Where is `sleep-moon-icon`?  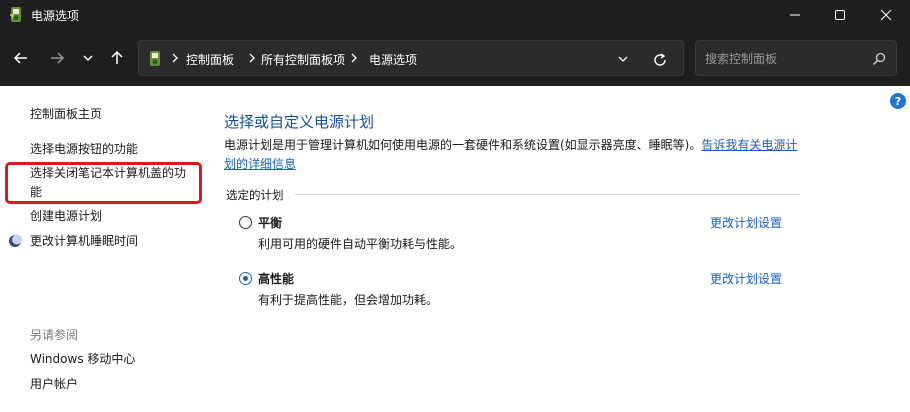 sleep-moon-icon is located at coordinates (15, 240).